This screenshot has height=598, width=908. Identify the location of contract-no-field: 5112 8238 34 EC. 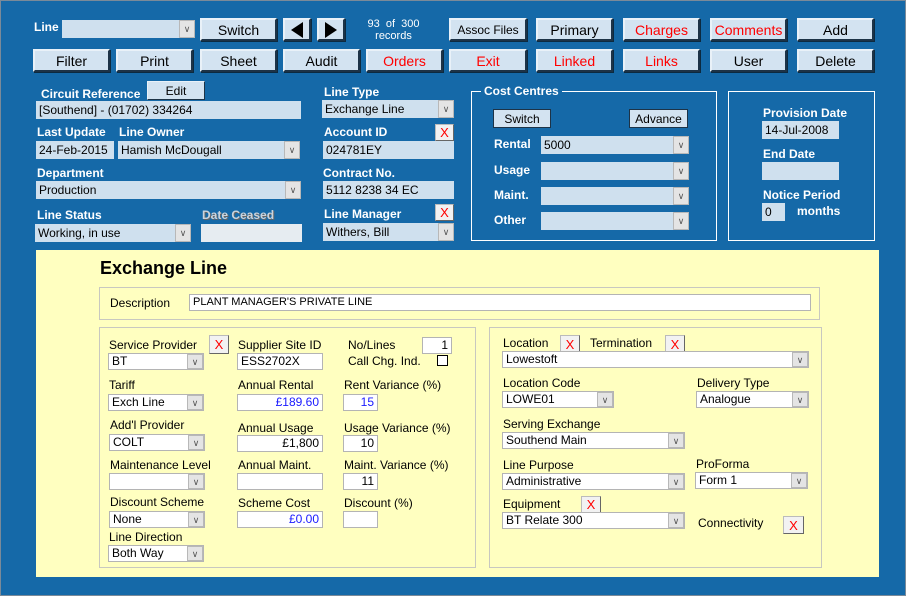
(388, 190).